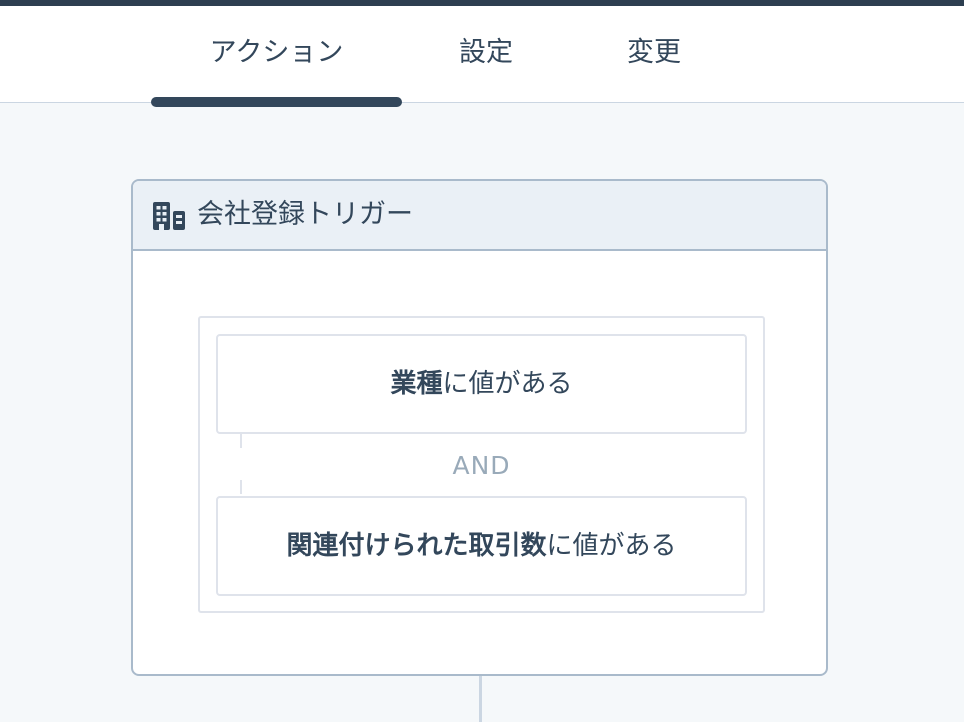 The width and height of the screenshot is (964, 722). I want to click on tab-changes: 変更, so click(654, 54).